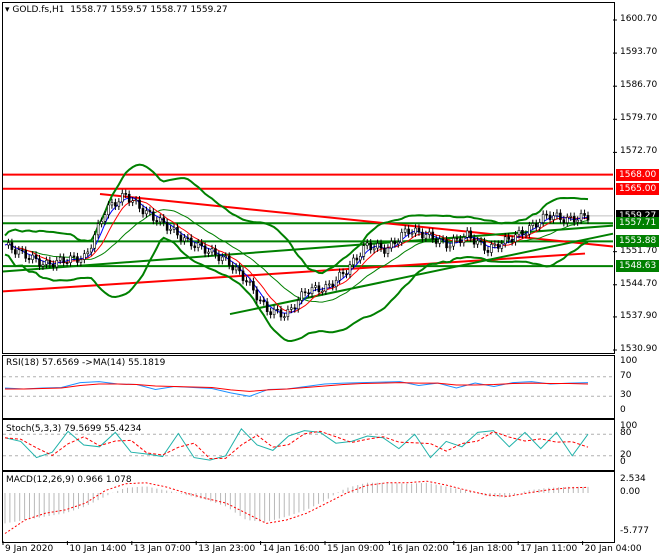  I want to click on stoch-axis-label: 80, so click(626, 433).